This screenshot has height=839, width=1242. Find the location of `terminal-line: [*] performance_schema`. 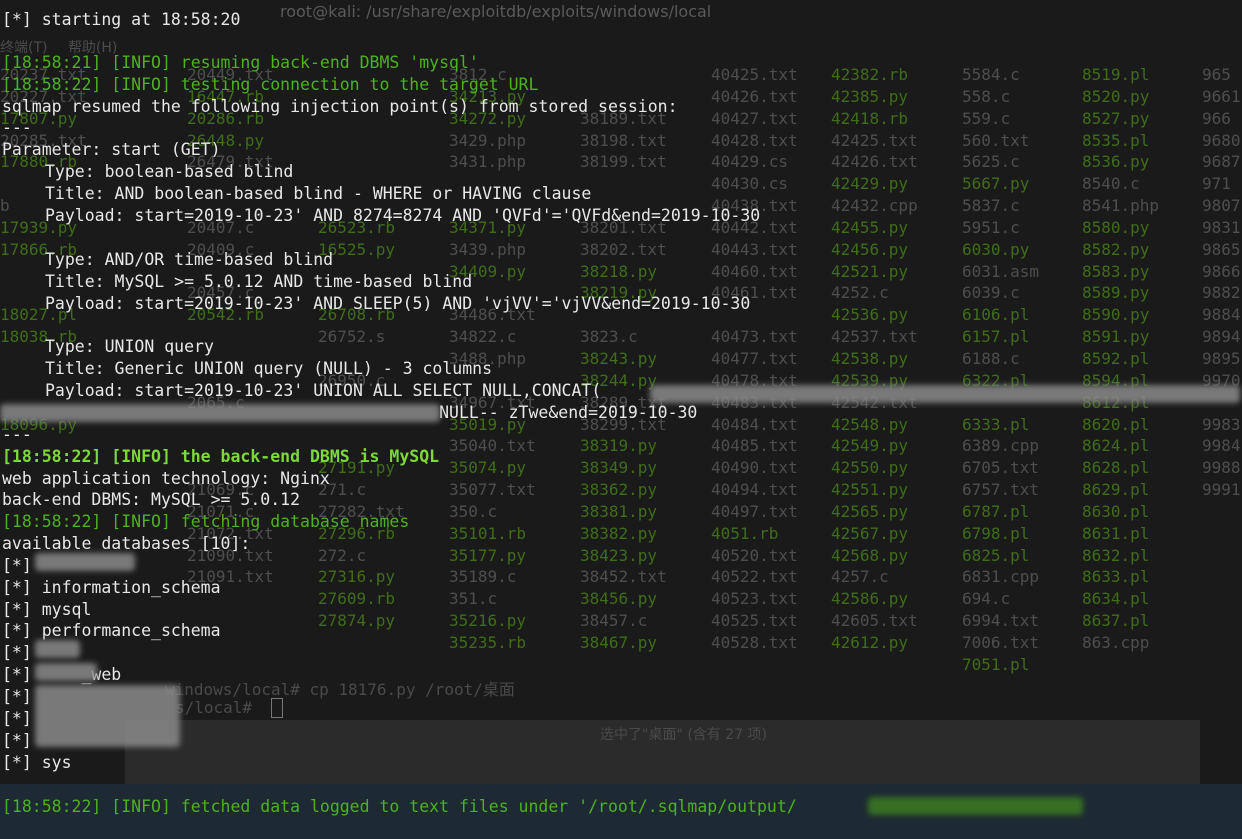

terminal-line: [*] performance_schema is located at coordinates (111, 630).